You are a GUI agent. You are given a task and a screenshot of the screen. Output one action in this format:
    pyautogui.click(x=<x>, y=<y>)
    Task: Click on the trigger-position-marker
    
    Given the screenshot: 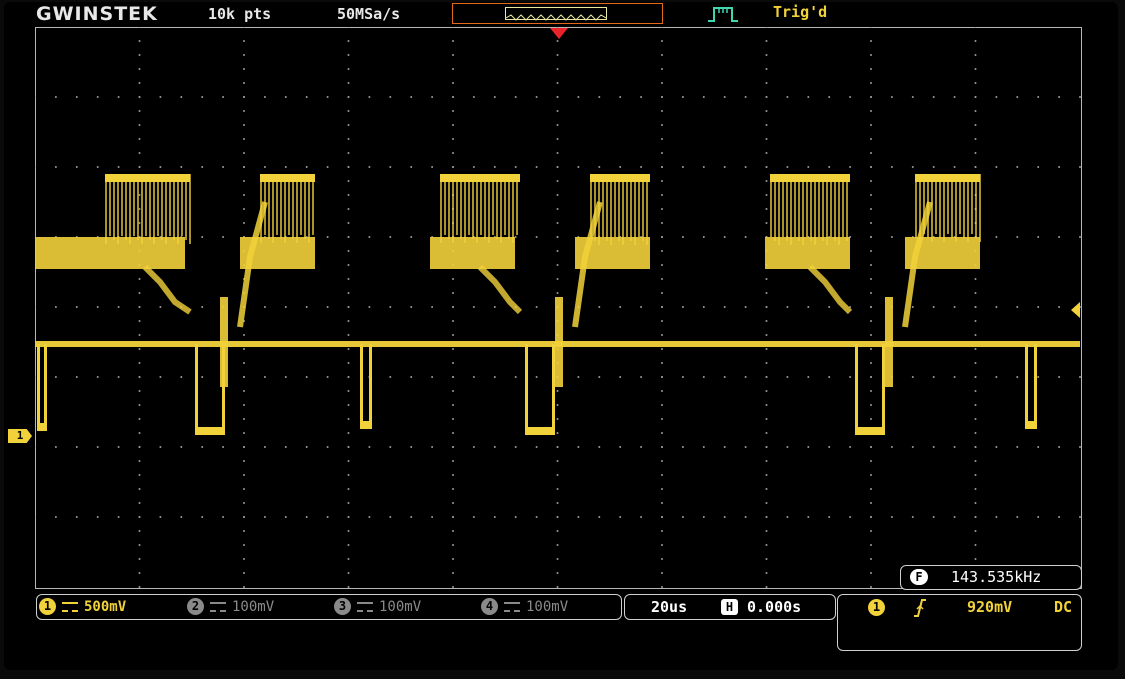 What is the action you would take?
    pyautogui.click(x=559, y=33)
    